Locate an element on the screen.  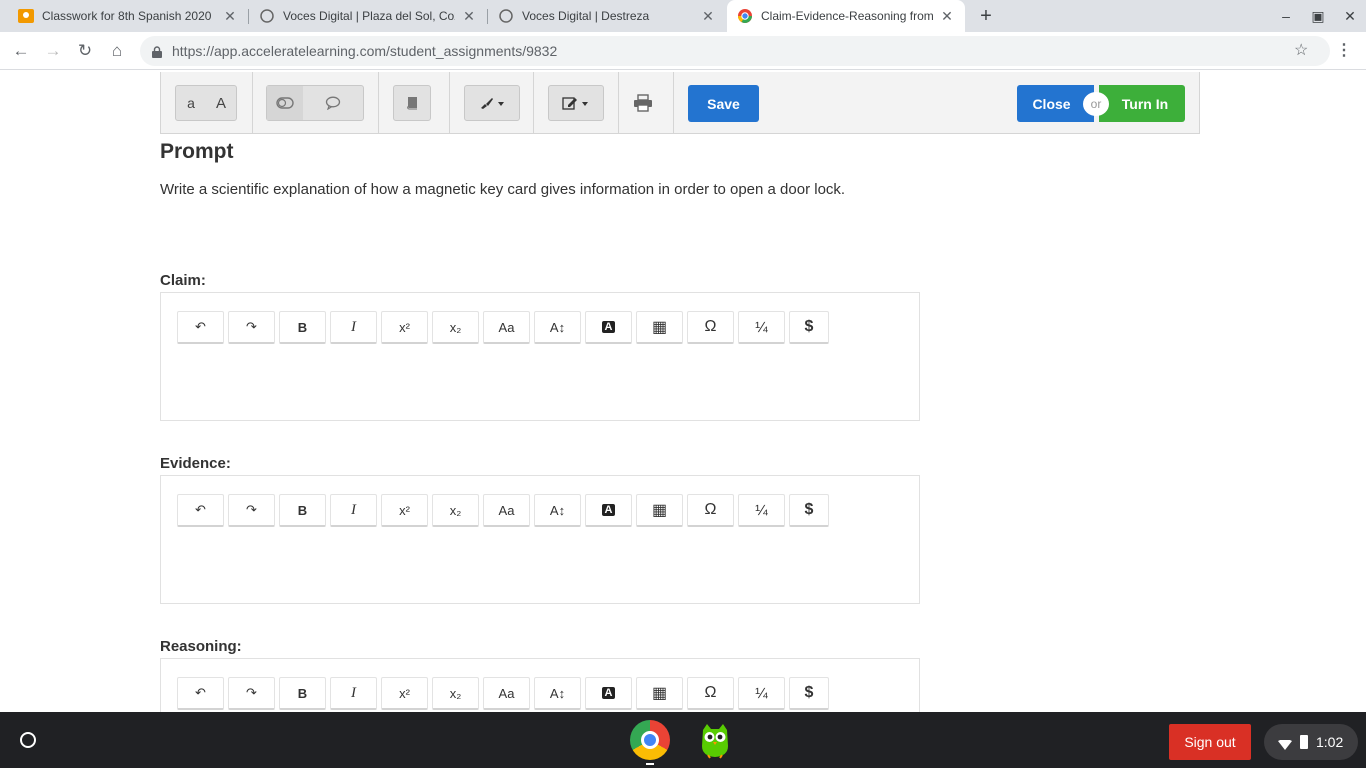
claim-label: Claim: is located at coordinates (183, 280).